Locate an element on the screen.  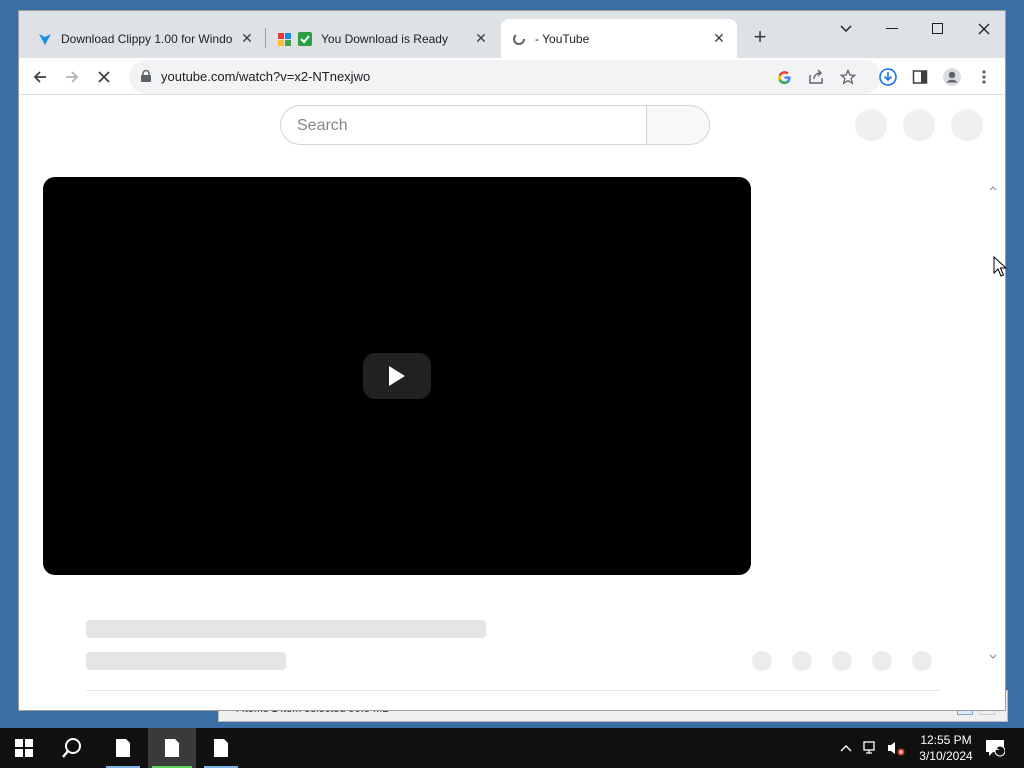
new-tab-button: + is located at coordinates (760, 37).